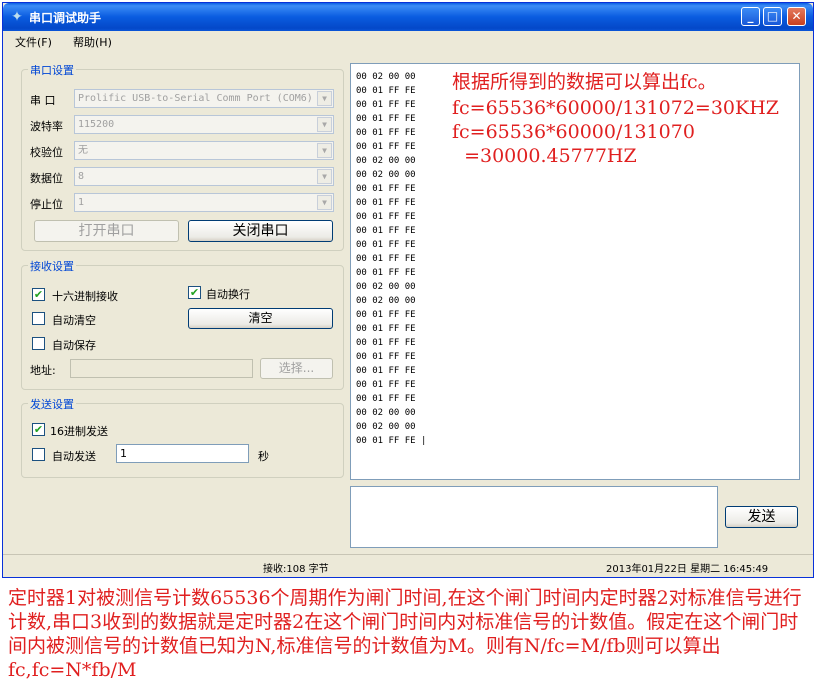  I want to click on close-button: ✕, so click(796, 16).